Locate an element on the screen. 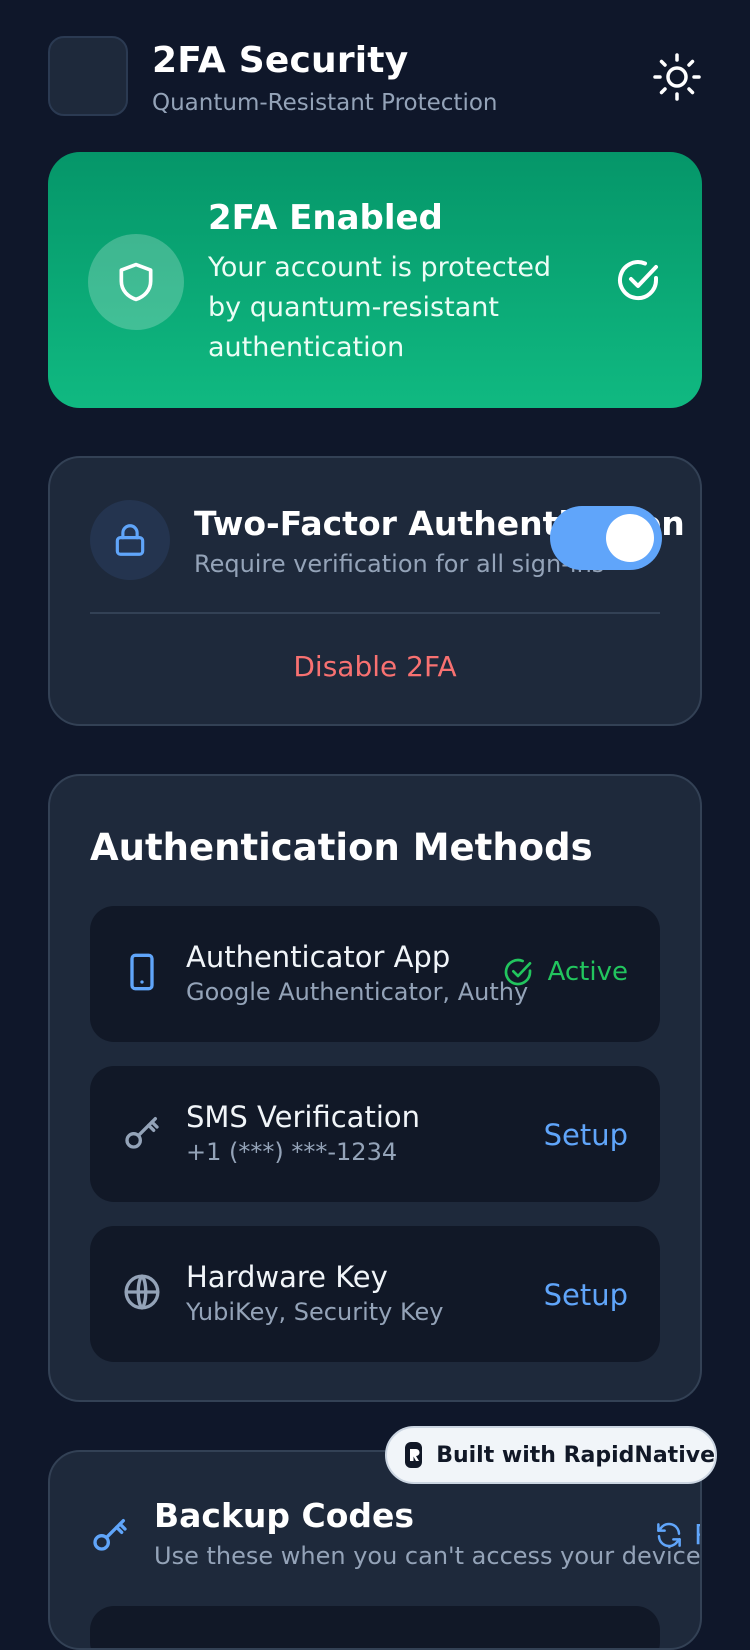  built-with-badge: Built with RapidNative is located at coordinates (551, 1455).